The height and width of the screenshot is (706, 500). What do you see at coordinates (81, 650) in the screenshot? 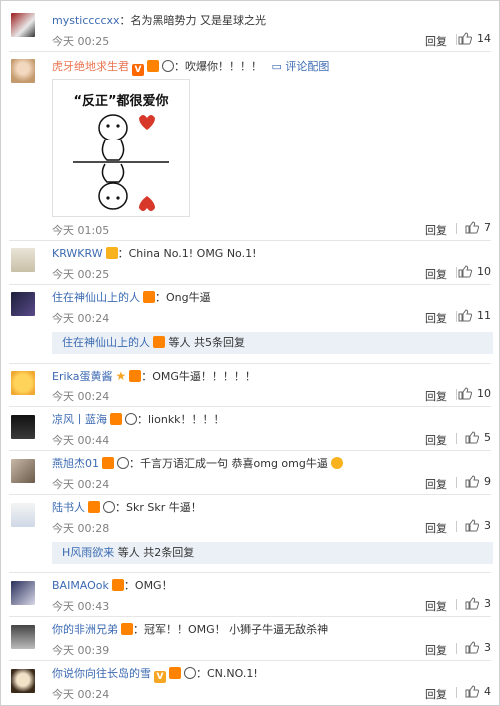
I see `timestamp: 今天 00:39` at bounding box center [81, 650].